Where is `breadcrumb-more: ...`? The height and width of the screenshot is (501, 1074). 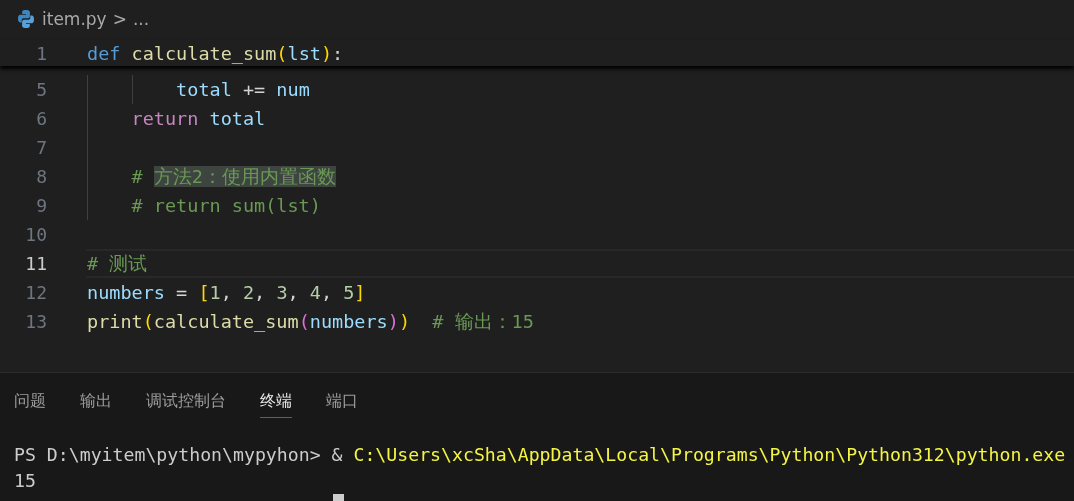
breadcrumb-more: ... is located at coordinates (141, 19).